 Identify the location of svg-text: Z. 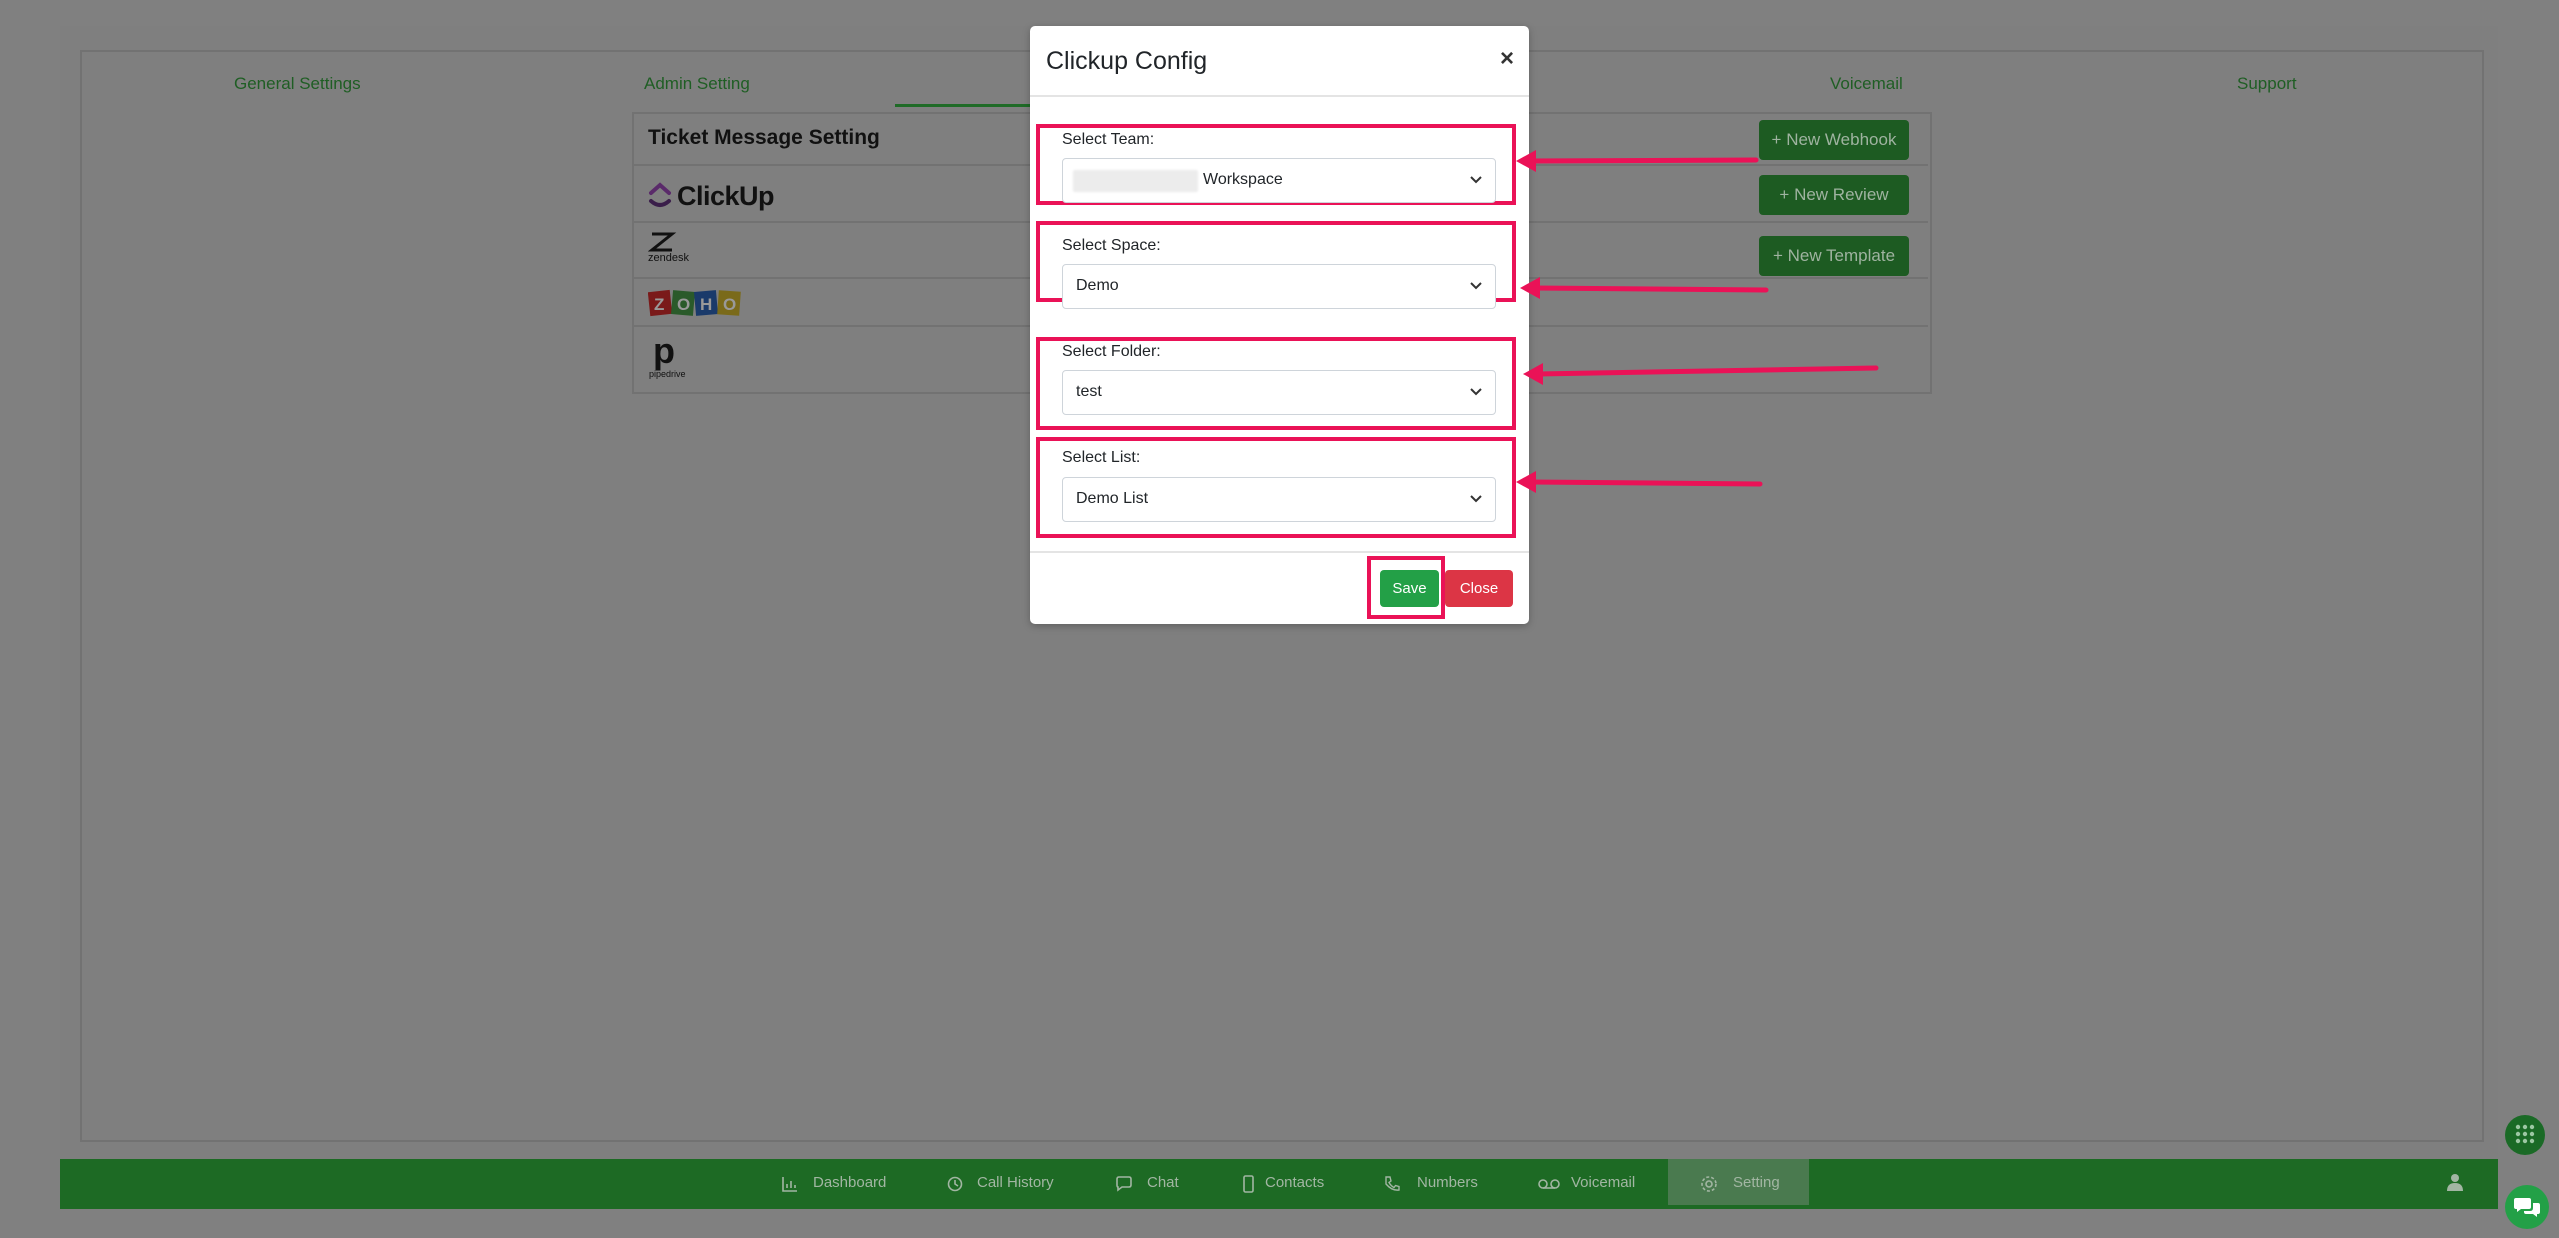
(659, 304).